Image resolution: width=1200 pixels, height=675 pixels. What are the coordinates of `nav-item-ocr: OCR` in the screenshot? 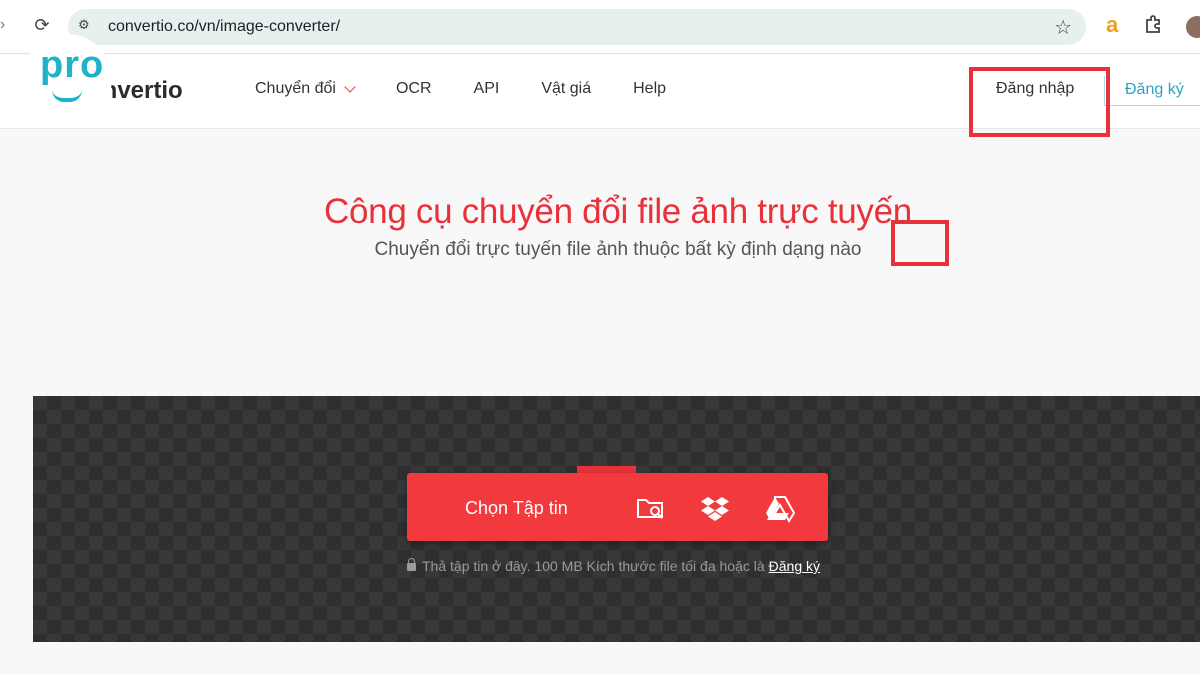 It's located at (414, 89).